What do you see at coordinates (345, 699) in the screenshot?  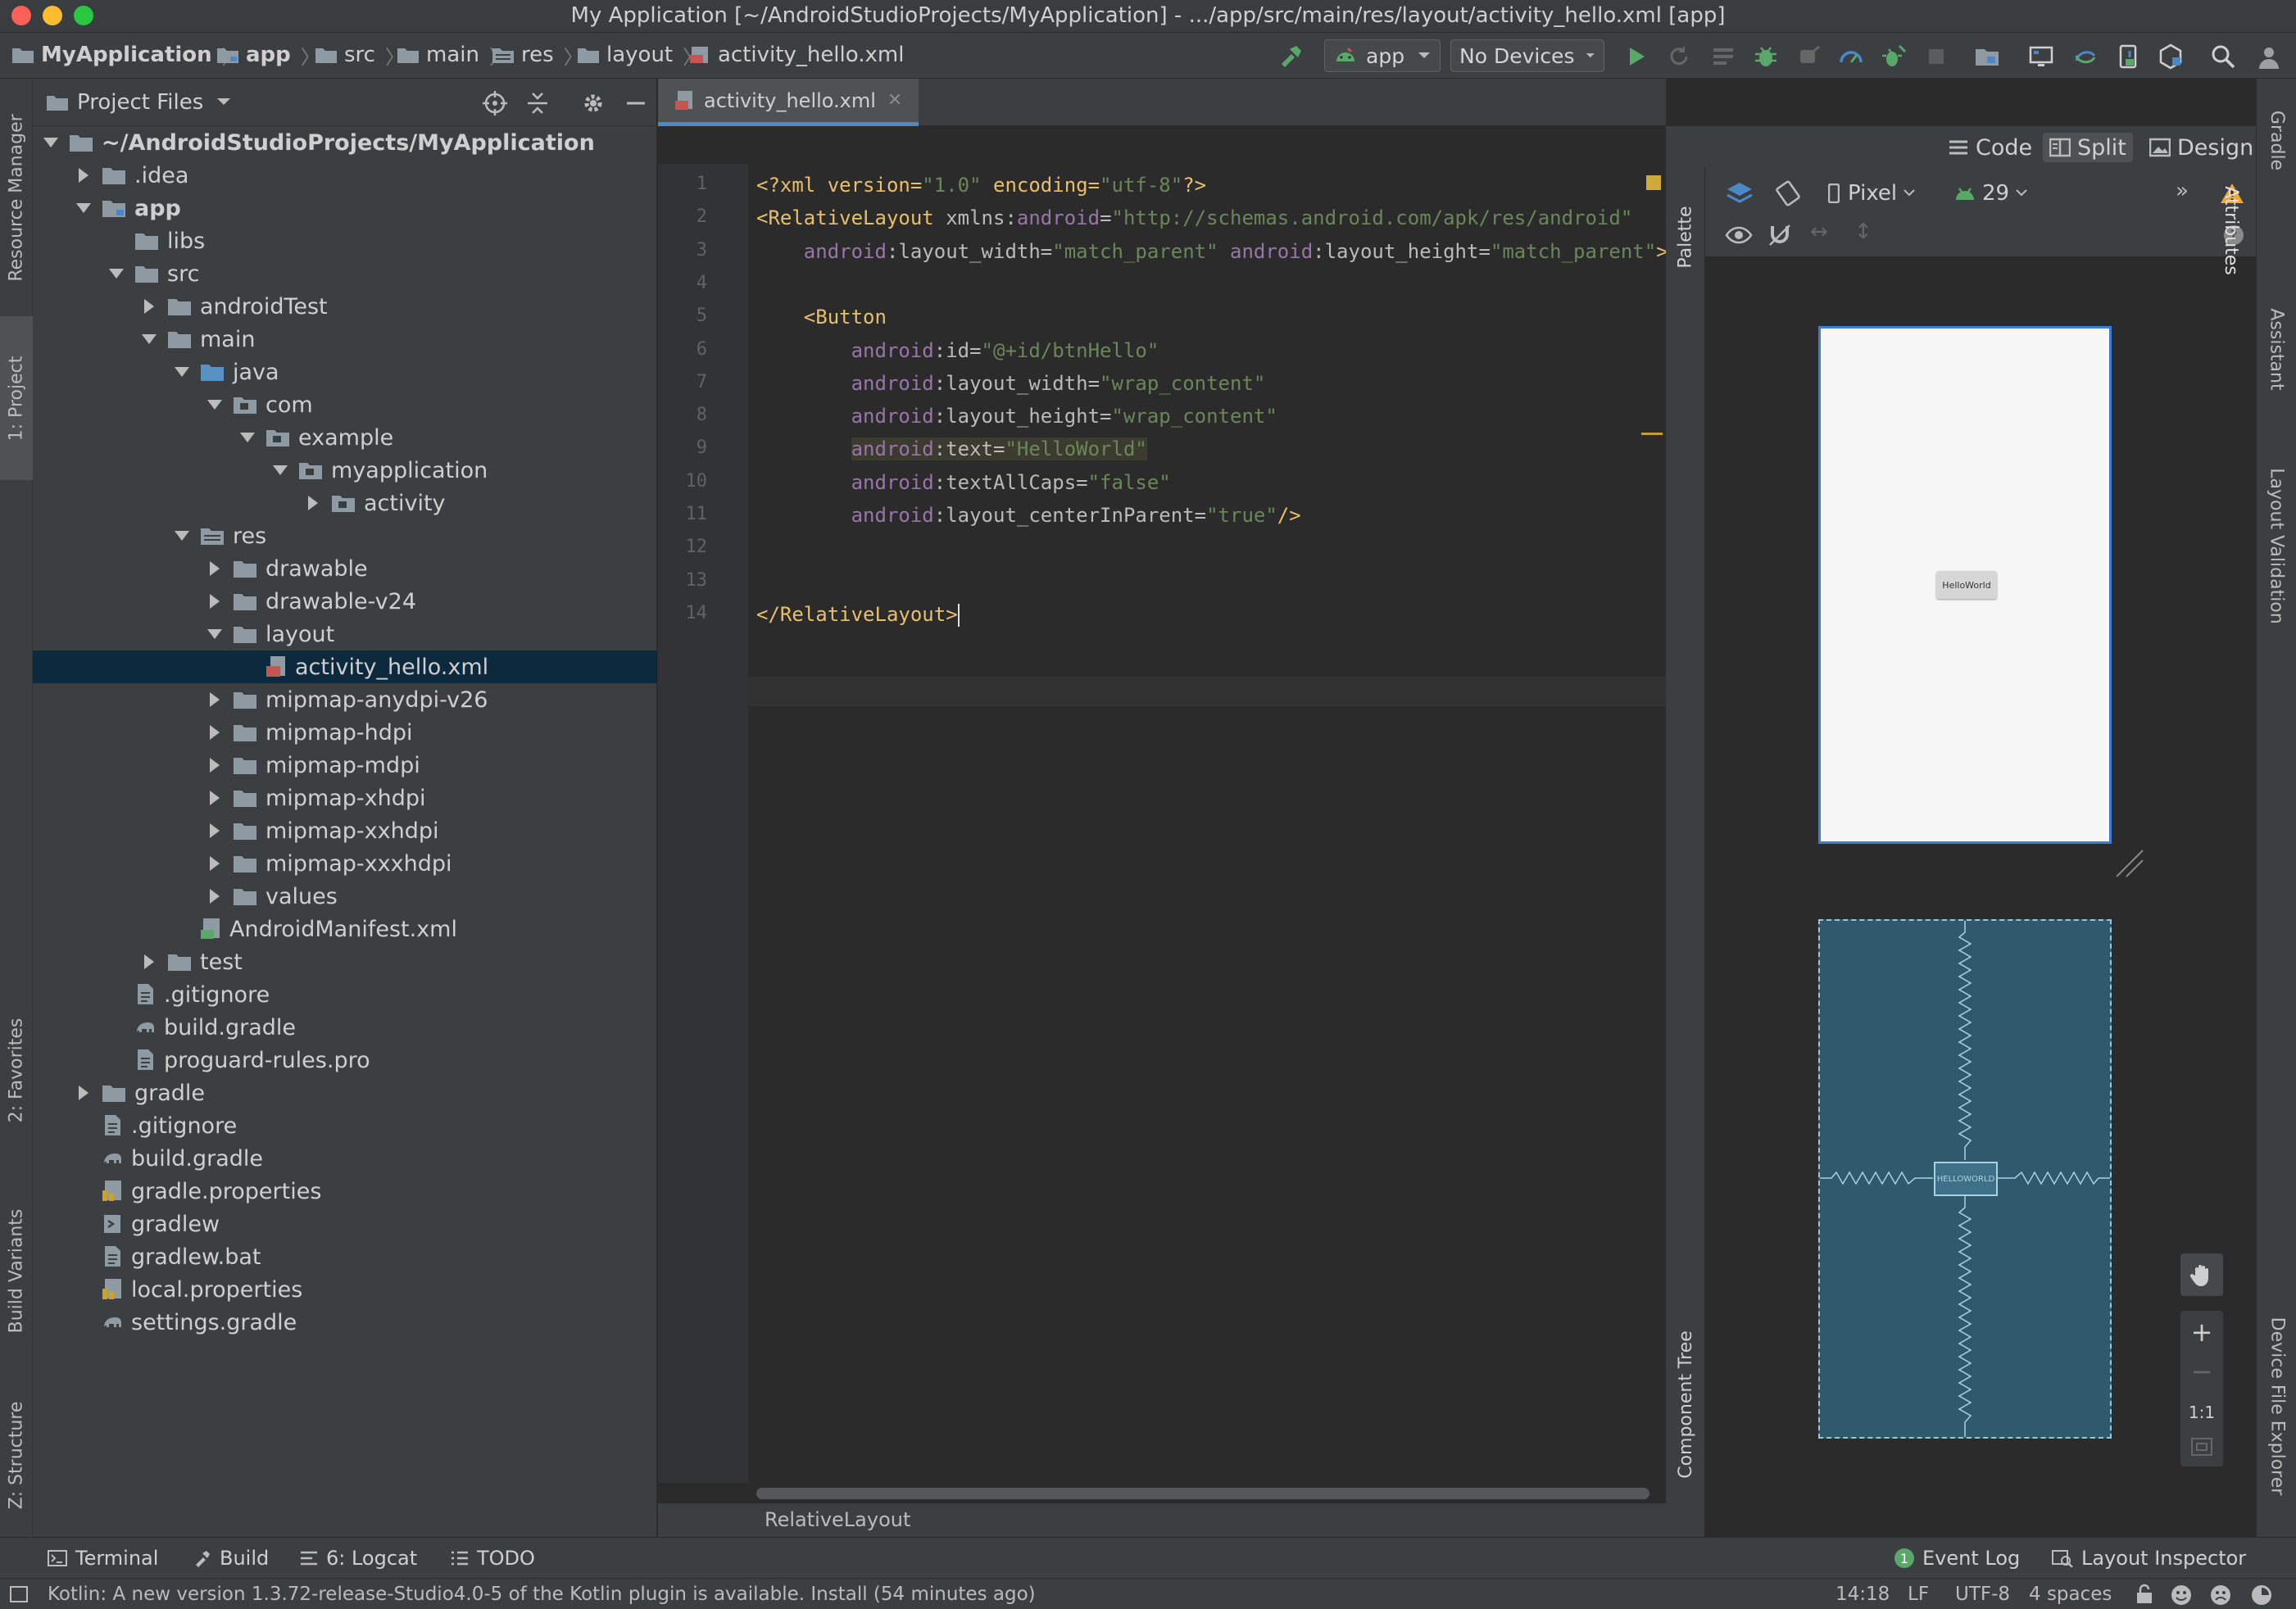 I see `tree-item: mipmap-anydpi-v26` at bounding box center [345, 699].